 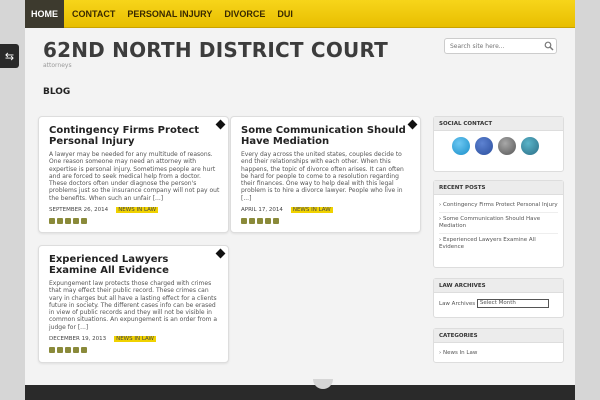 I want to click on sidebar-toggle-button: ⇆, so click(x=9, y=56).